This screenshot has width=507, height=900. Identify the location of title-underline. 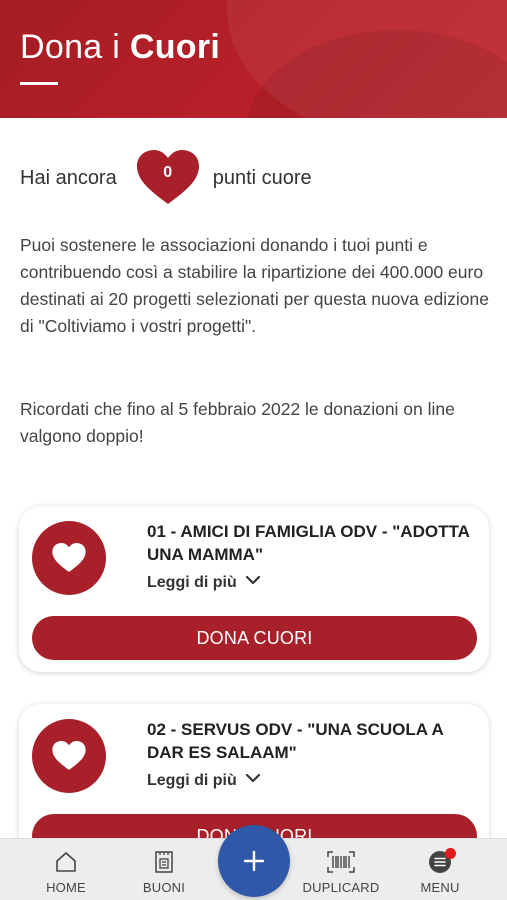
(39, 83).